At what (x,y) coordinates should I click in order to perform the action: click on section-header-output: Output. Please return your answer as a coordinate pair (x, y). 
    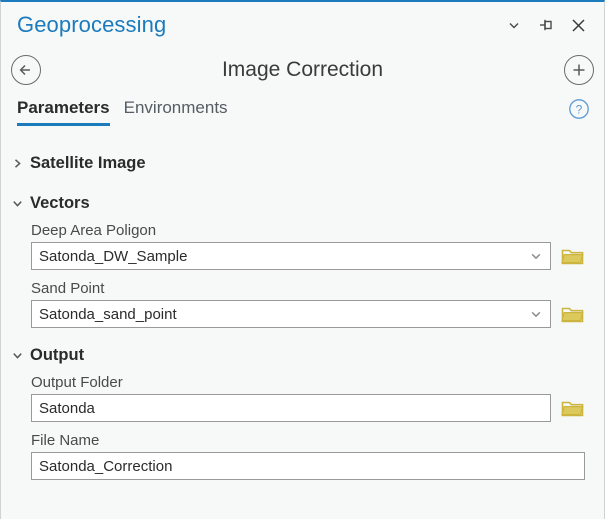
    Looking at the image, I should click on (302, 355).